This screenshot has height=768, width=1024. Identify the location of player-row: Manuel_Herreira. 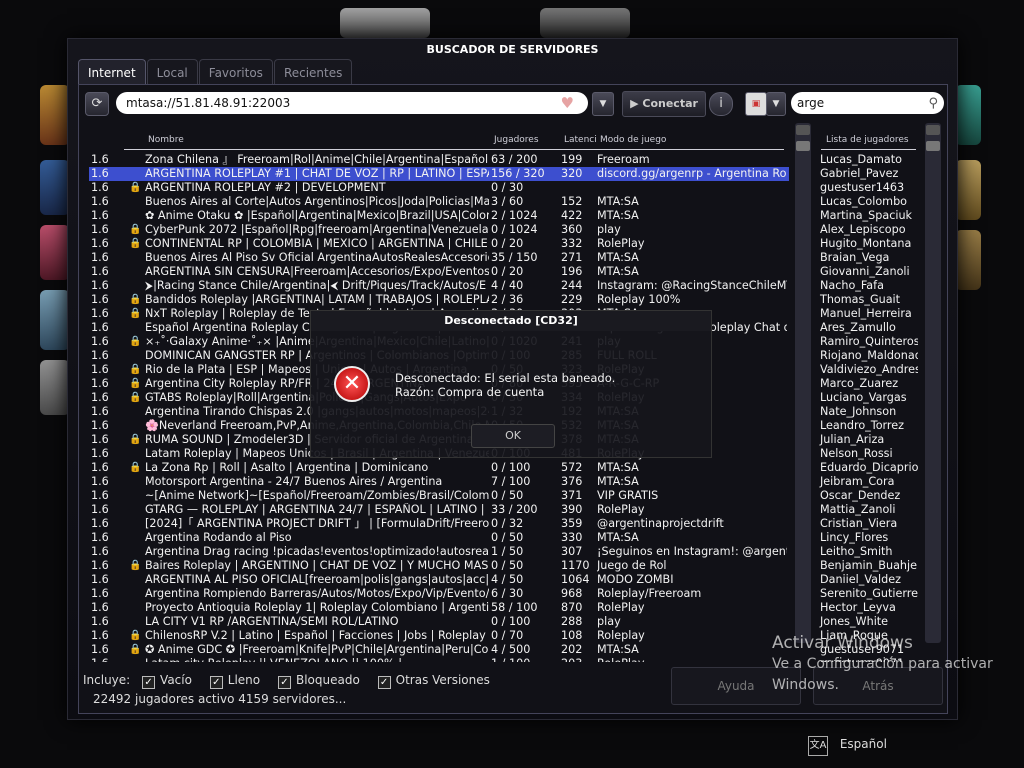
(866, 314).